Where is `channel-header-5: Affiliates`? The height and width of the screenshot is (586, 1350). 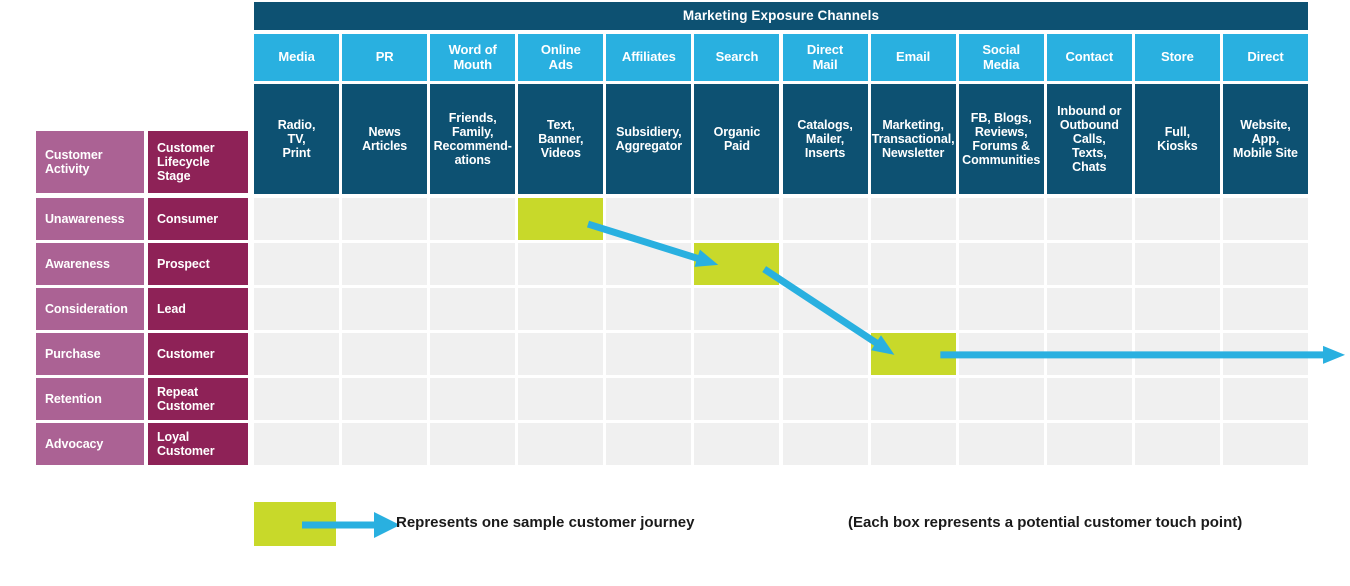
channel-header-5: Affiliates is located at coordinates (649, 57).